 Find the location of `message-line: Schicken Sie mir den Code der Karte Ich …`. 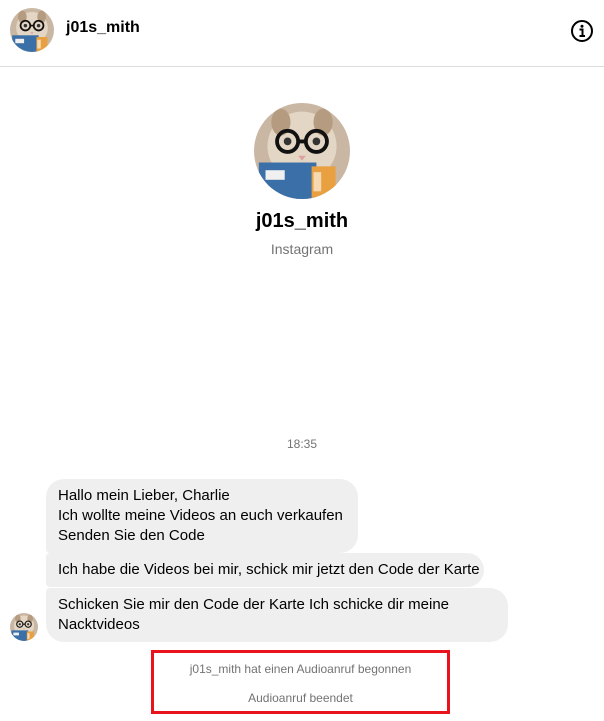

message-line: Schicken Sie mir den Code der Karte Ich … is located at coordinates (254, 604).